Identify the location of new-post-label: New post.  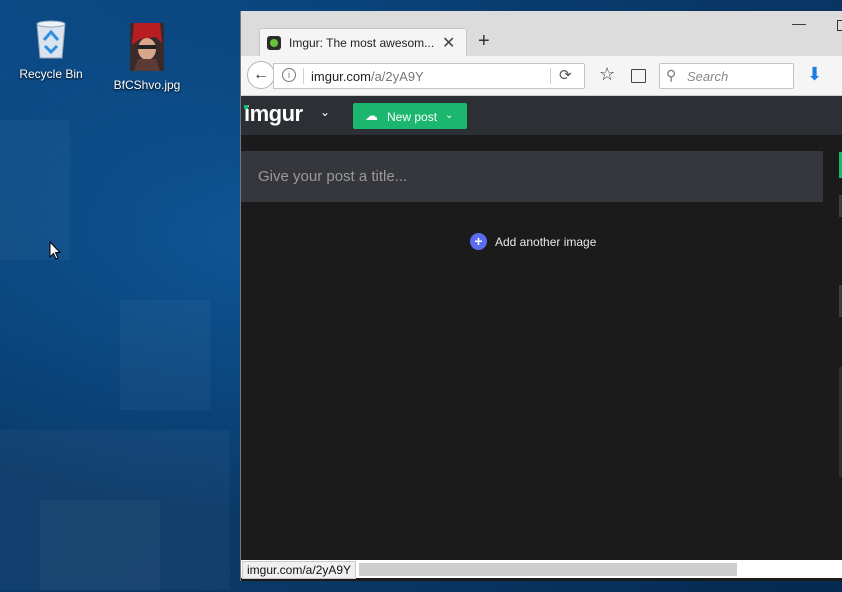
(412, 117).